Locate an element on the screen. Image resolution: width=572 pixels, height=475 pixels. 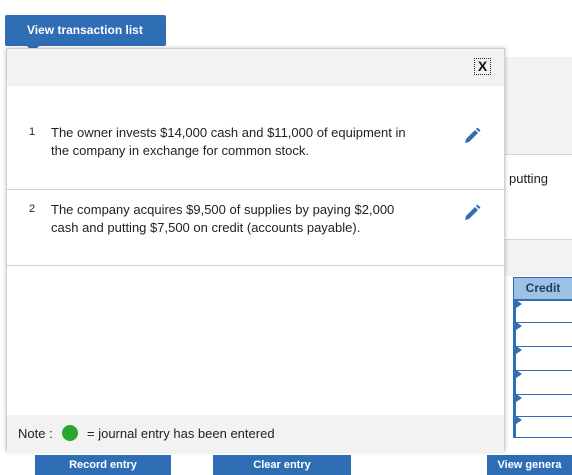
popup-header: X is located at coordinates (255, 67).